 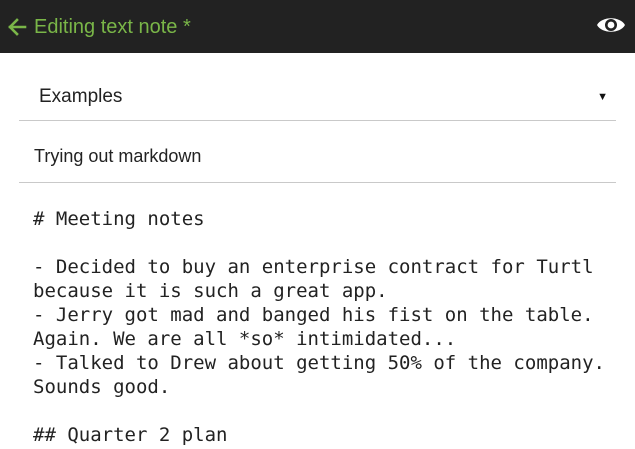 I want to click on back-button, so click(x=17, y=27).